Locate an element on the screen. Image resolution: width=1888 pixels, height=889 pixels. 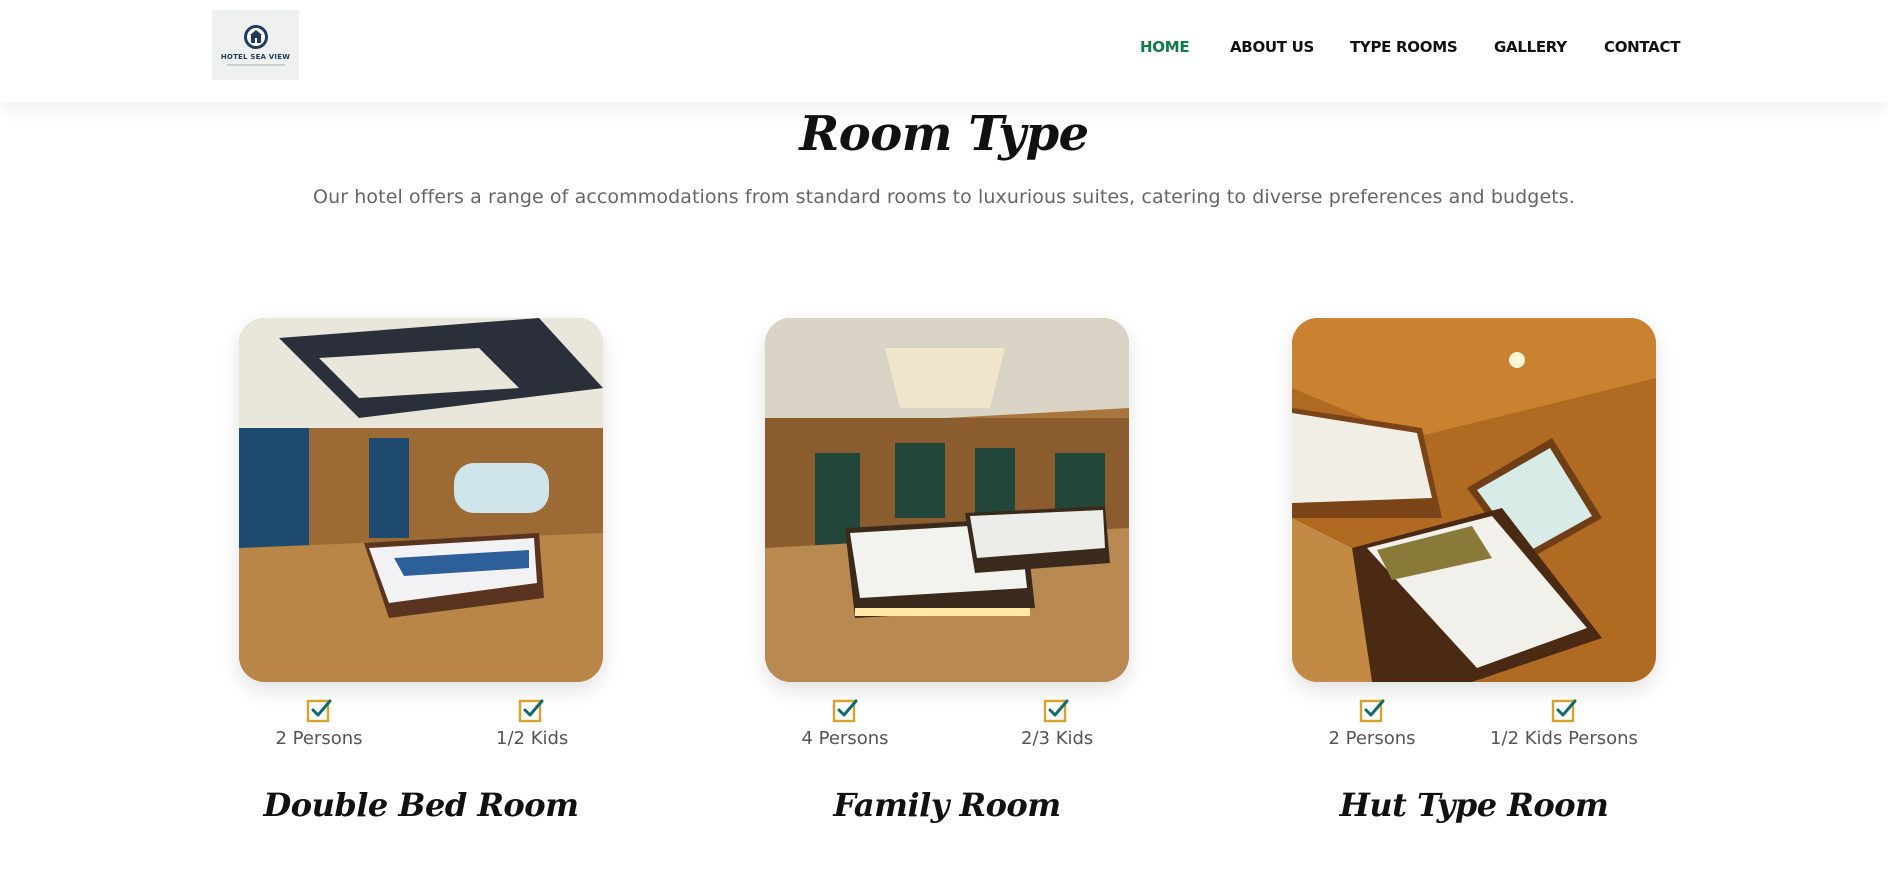
logo-tagline-rule is located at coordinates (255, 65).